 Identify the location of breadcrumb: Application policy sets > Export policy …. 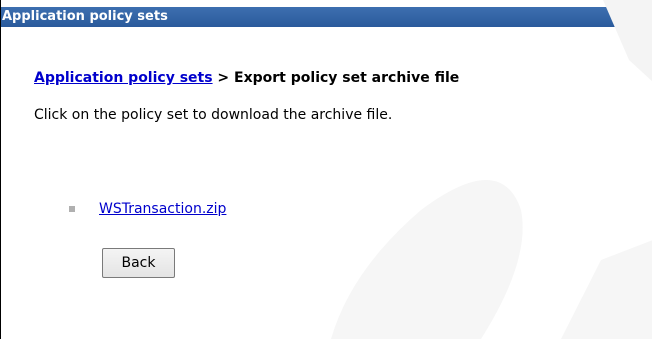
(246, 78).